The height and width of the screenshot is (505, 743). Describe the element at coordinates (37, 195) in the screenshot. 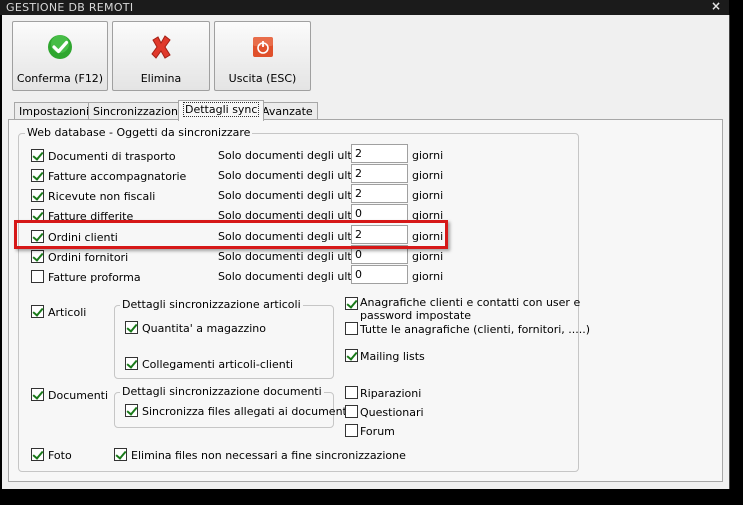

I see `checkbox-ricevute-non-fiscali` at that location.